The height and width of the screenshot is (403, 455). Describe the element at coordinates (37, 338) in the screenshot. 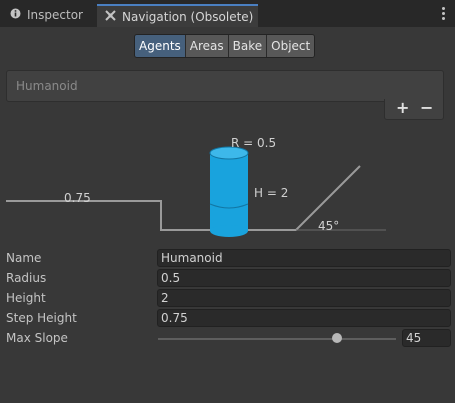

I see `max-slope-field-label: Max Slope` at that location.